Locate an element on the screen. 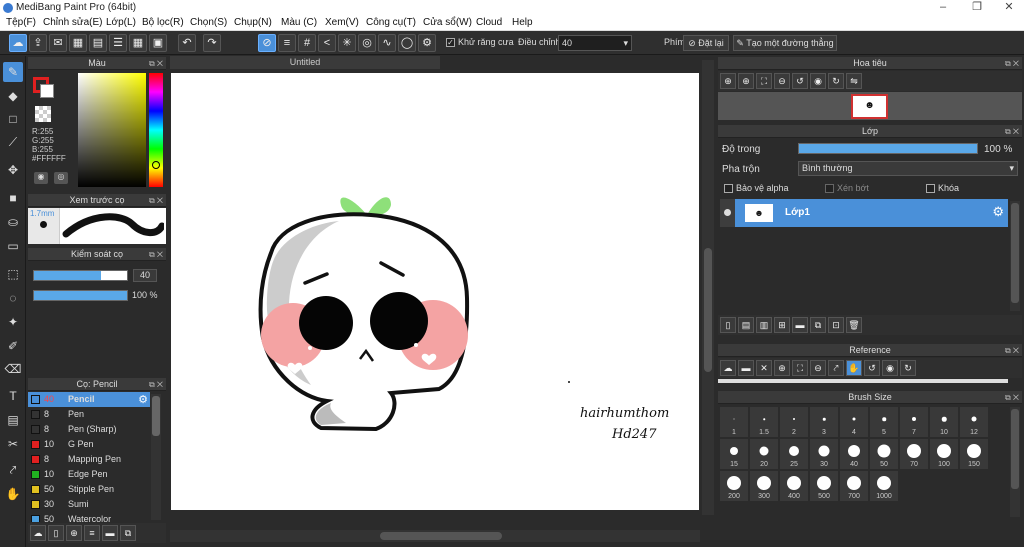  cloud-icon: ☁ is located at coordinates (18, 43).